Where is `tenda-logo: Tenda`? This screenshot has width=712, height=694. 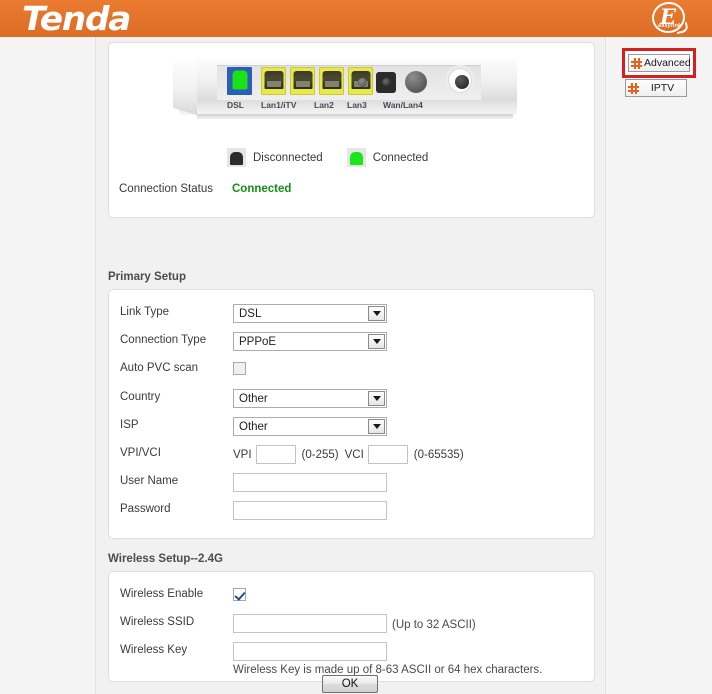
tenda-logo: Tenda is located at coordinates (76, 18).